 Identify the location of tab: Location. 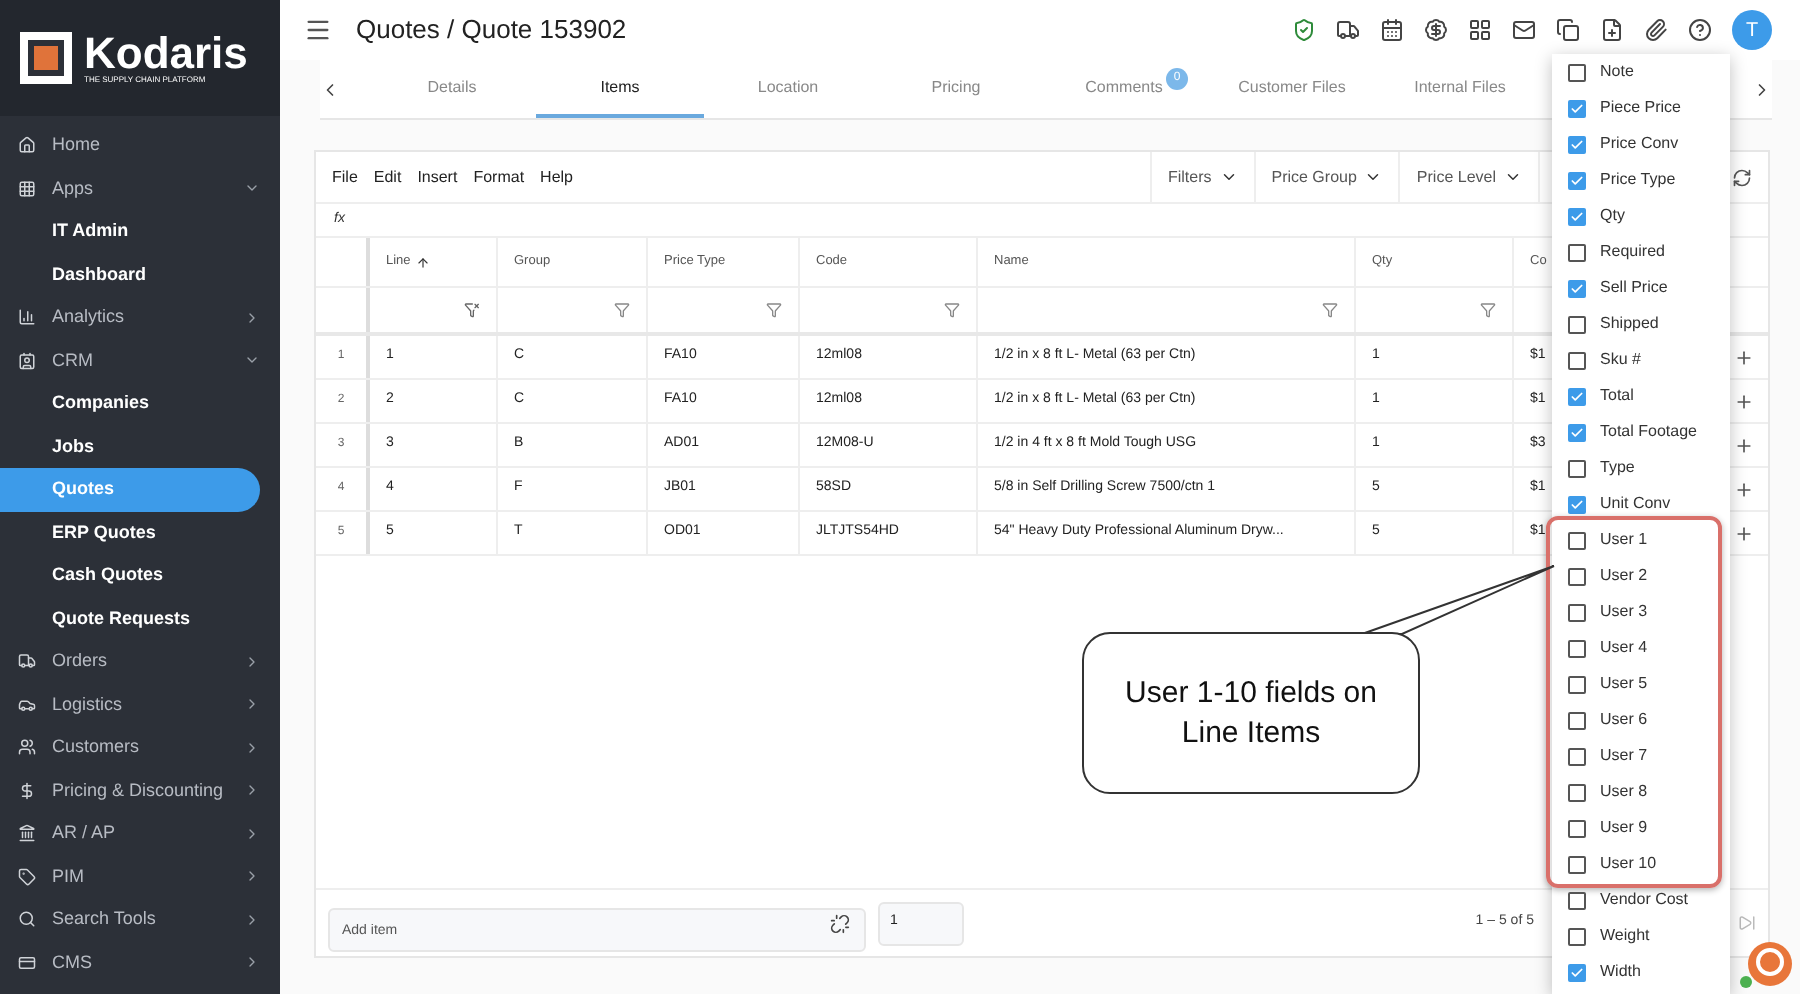
(788, 89).